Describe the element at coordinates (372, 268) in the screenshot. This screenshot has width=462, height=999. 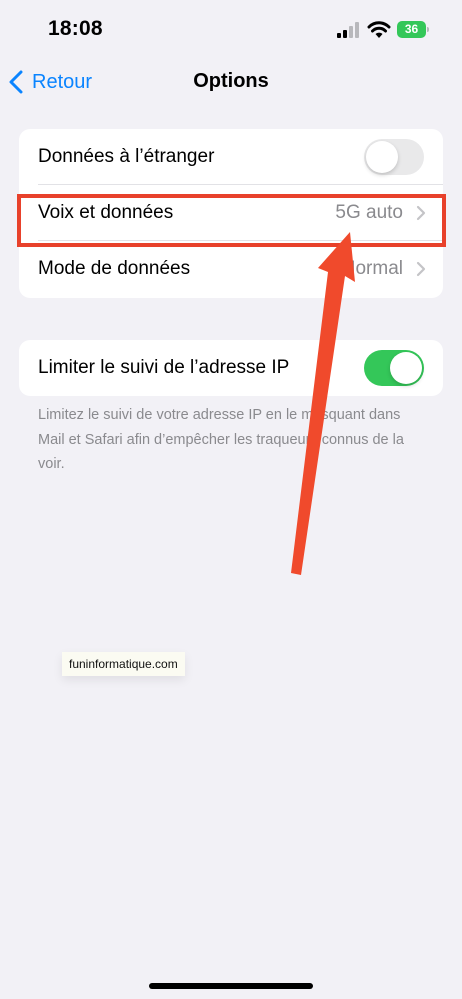
I see `row-value: Normal` at that location.